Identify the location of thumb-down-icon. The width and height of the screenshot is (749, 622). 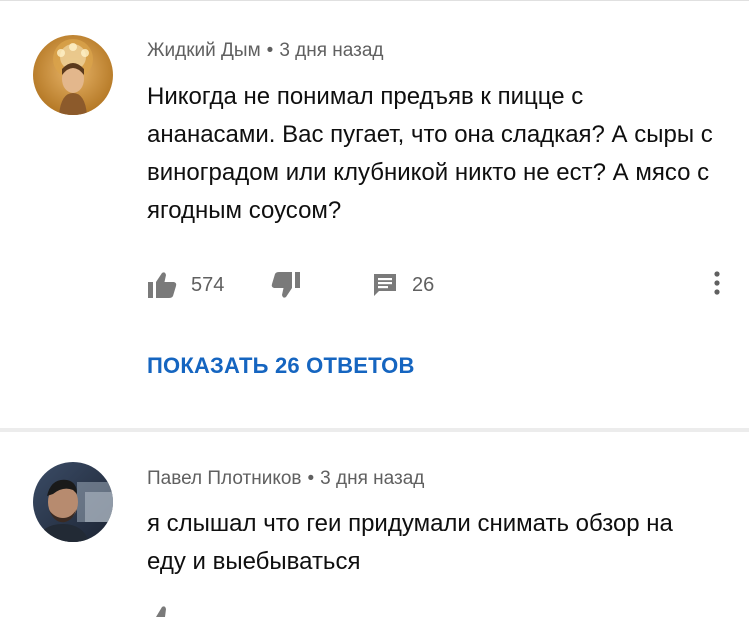
(286, 285).